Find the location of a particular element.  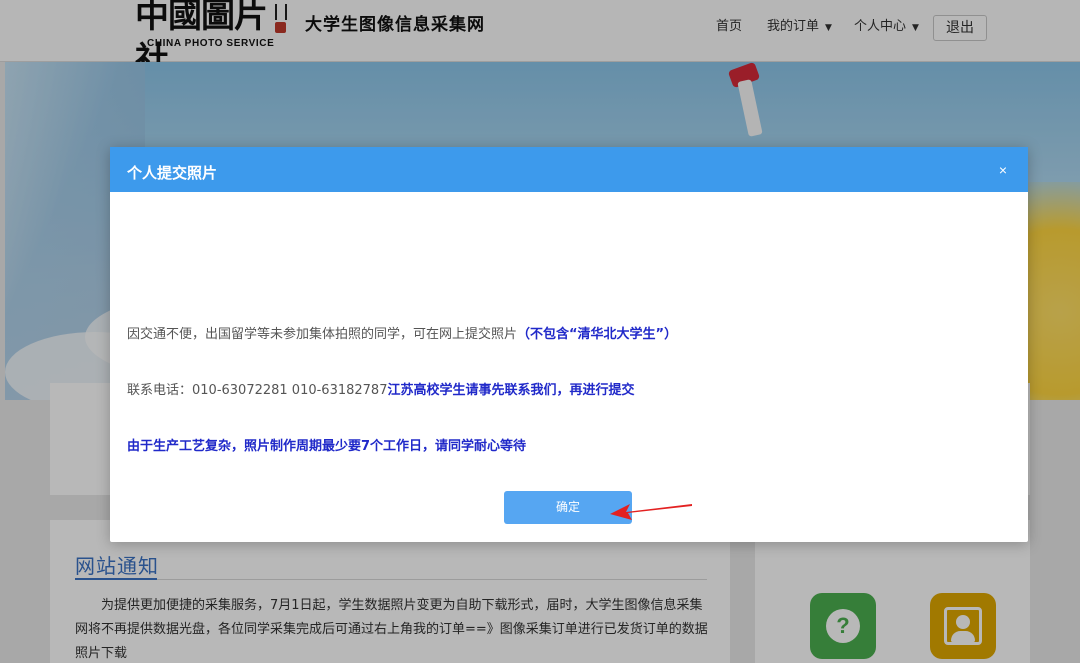

line2-emphasis: 江苏高校学生请事先联系我们，再进行提交 is located at coordinates (511, 390).